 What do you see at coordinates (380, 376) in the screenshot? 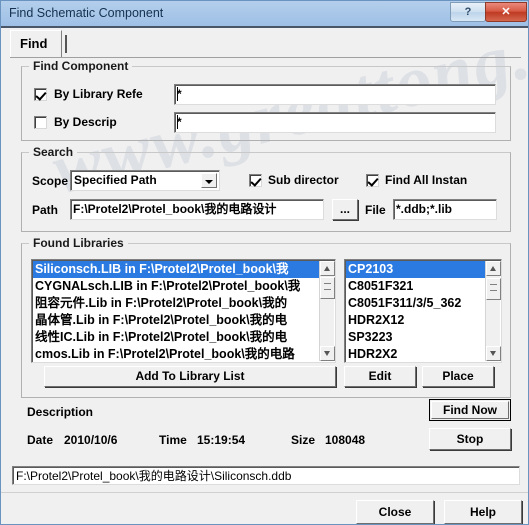
I see `edit-button: Edit` at bounding box center [380, 376].